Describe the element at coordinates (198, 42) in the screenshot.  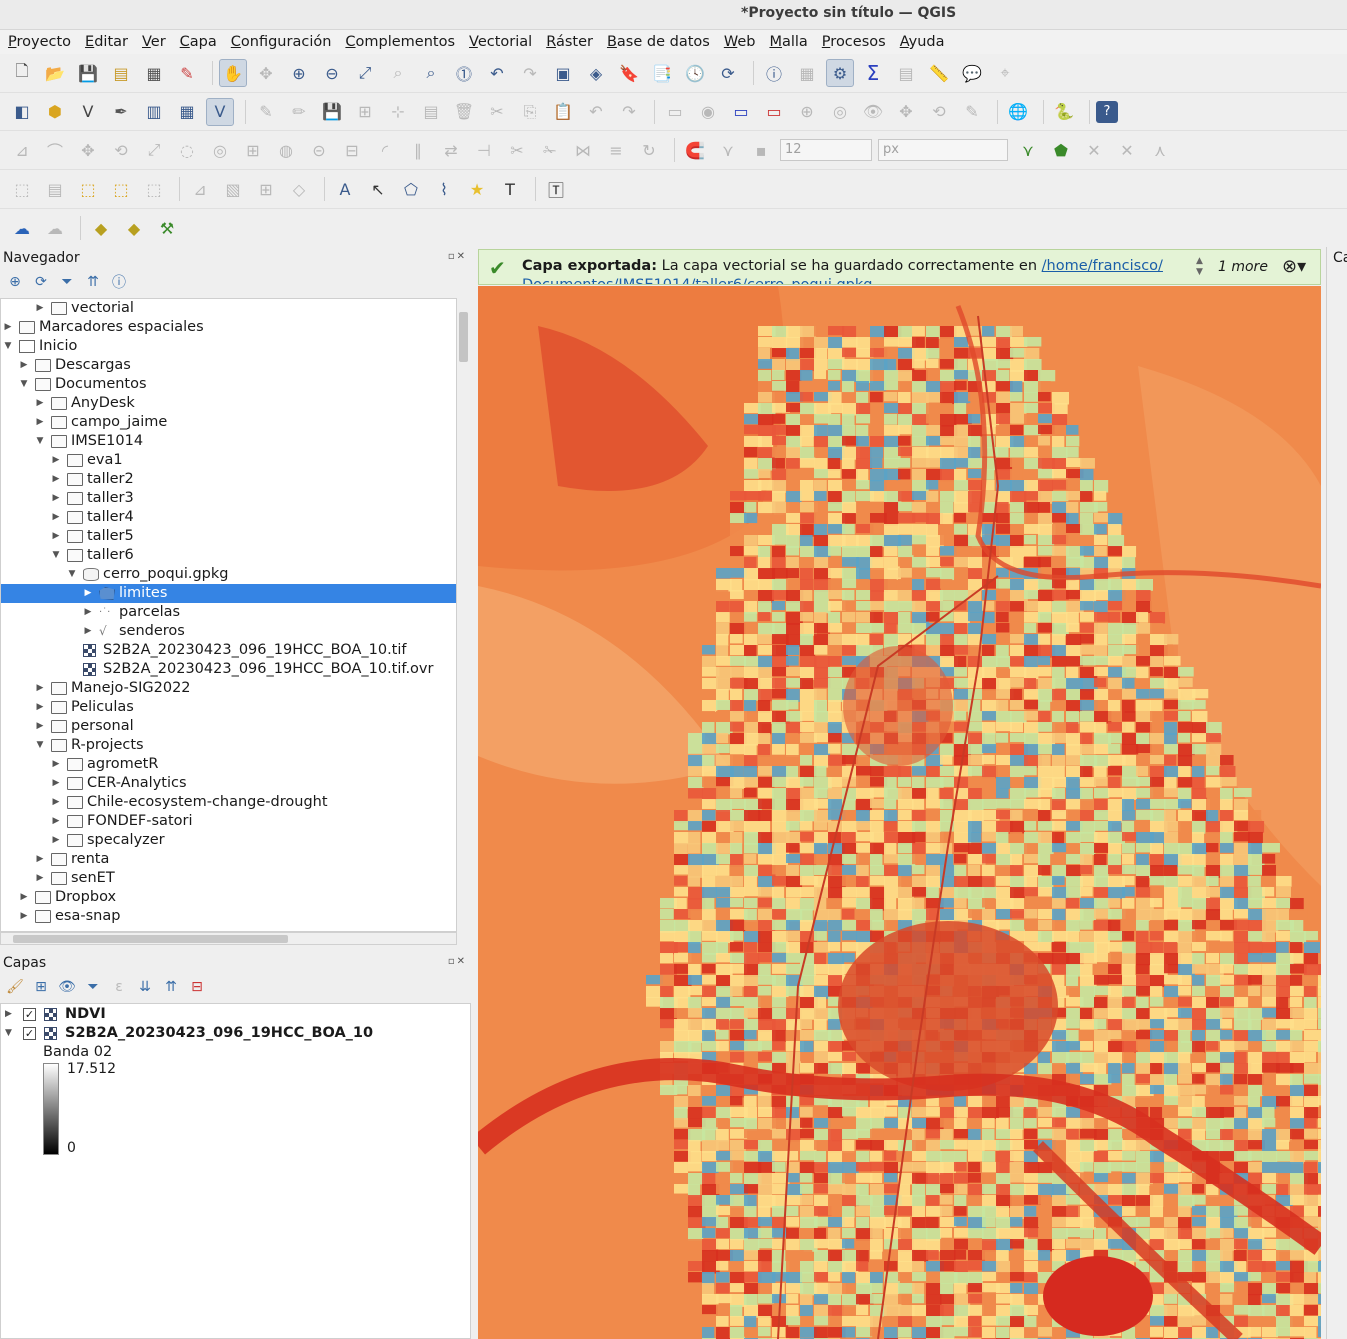
I see `menu-capa: Capa` at that location.